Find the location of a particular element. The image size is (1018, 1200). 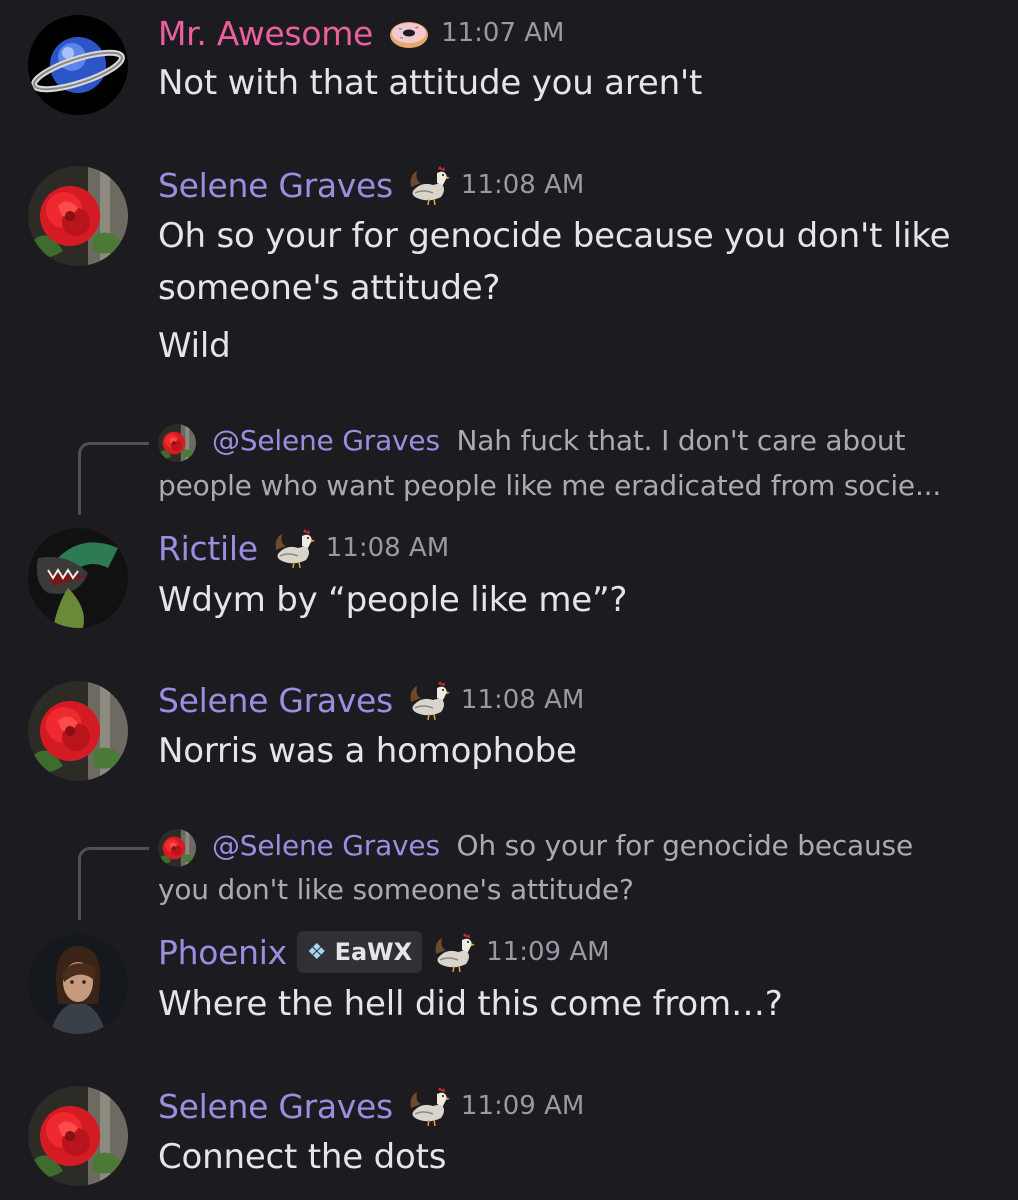

username: Rictile is located at coordinates (208, 548).